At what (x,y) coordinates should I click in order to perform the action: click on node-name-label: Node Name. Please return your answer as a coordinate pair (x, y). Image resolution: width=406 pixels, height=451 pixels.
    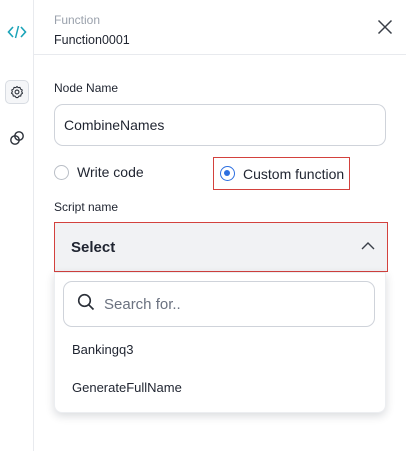
    Looking at the image, I should click on (86, 88).